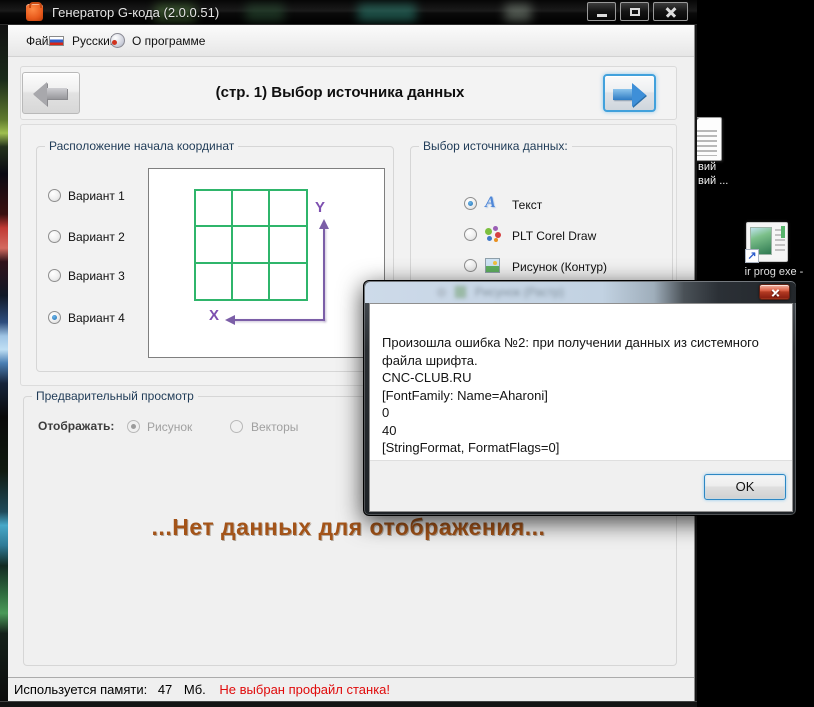  Describe the element at coordinates (96, 276) in the screenshot. I see `radio-variant-3-label: Вариант 3` at that location.